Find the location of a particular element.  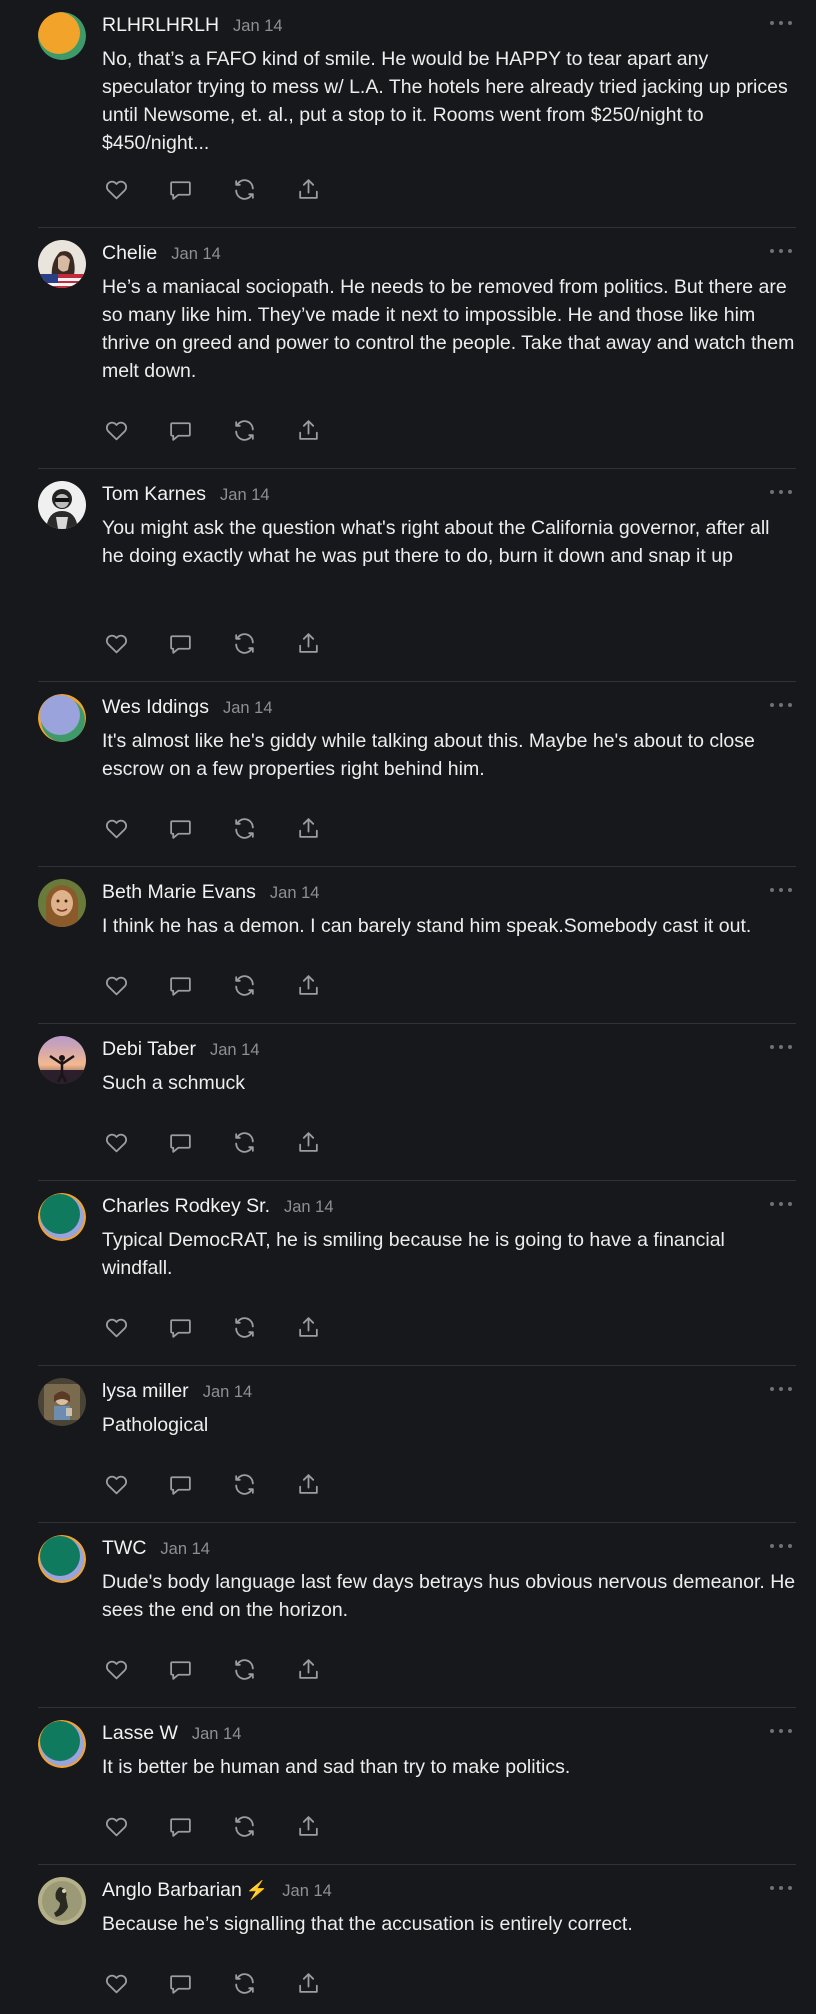

author-name: RLHRLHRLH is located at coordinates (160, 25).